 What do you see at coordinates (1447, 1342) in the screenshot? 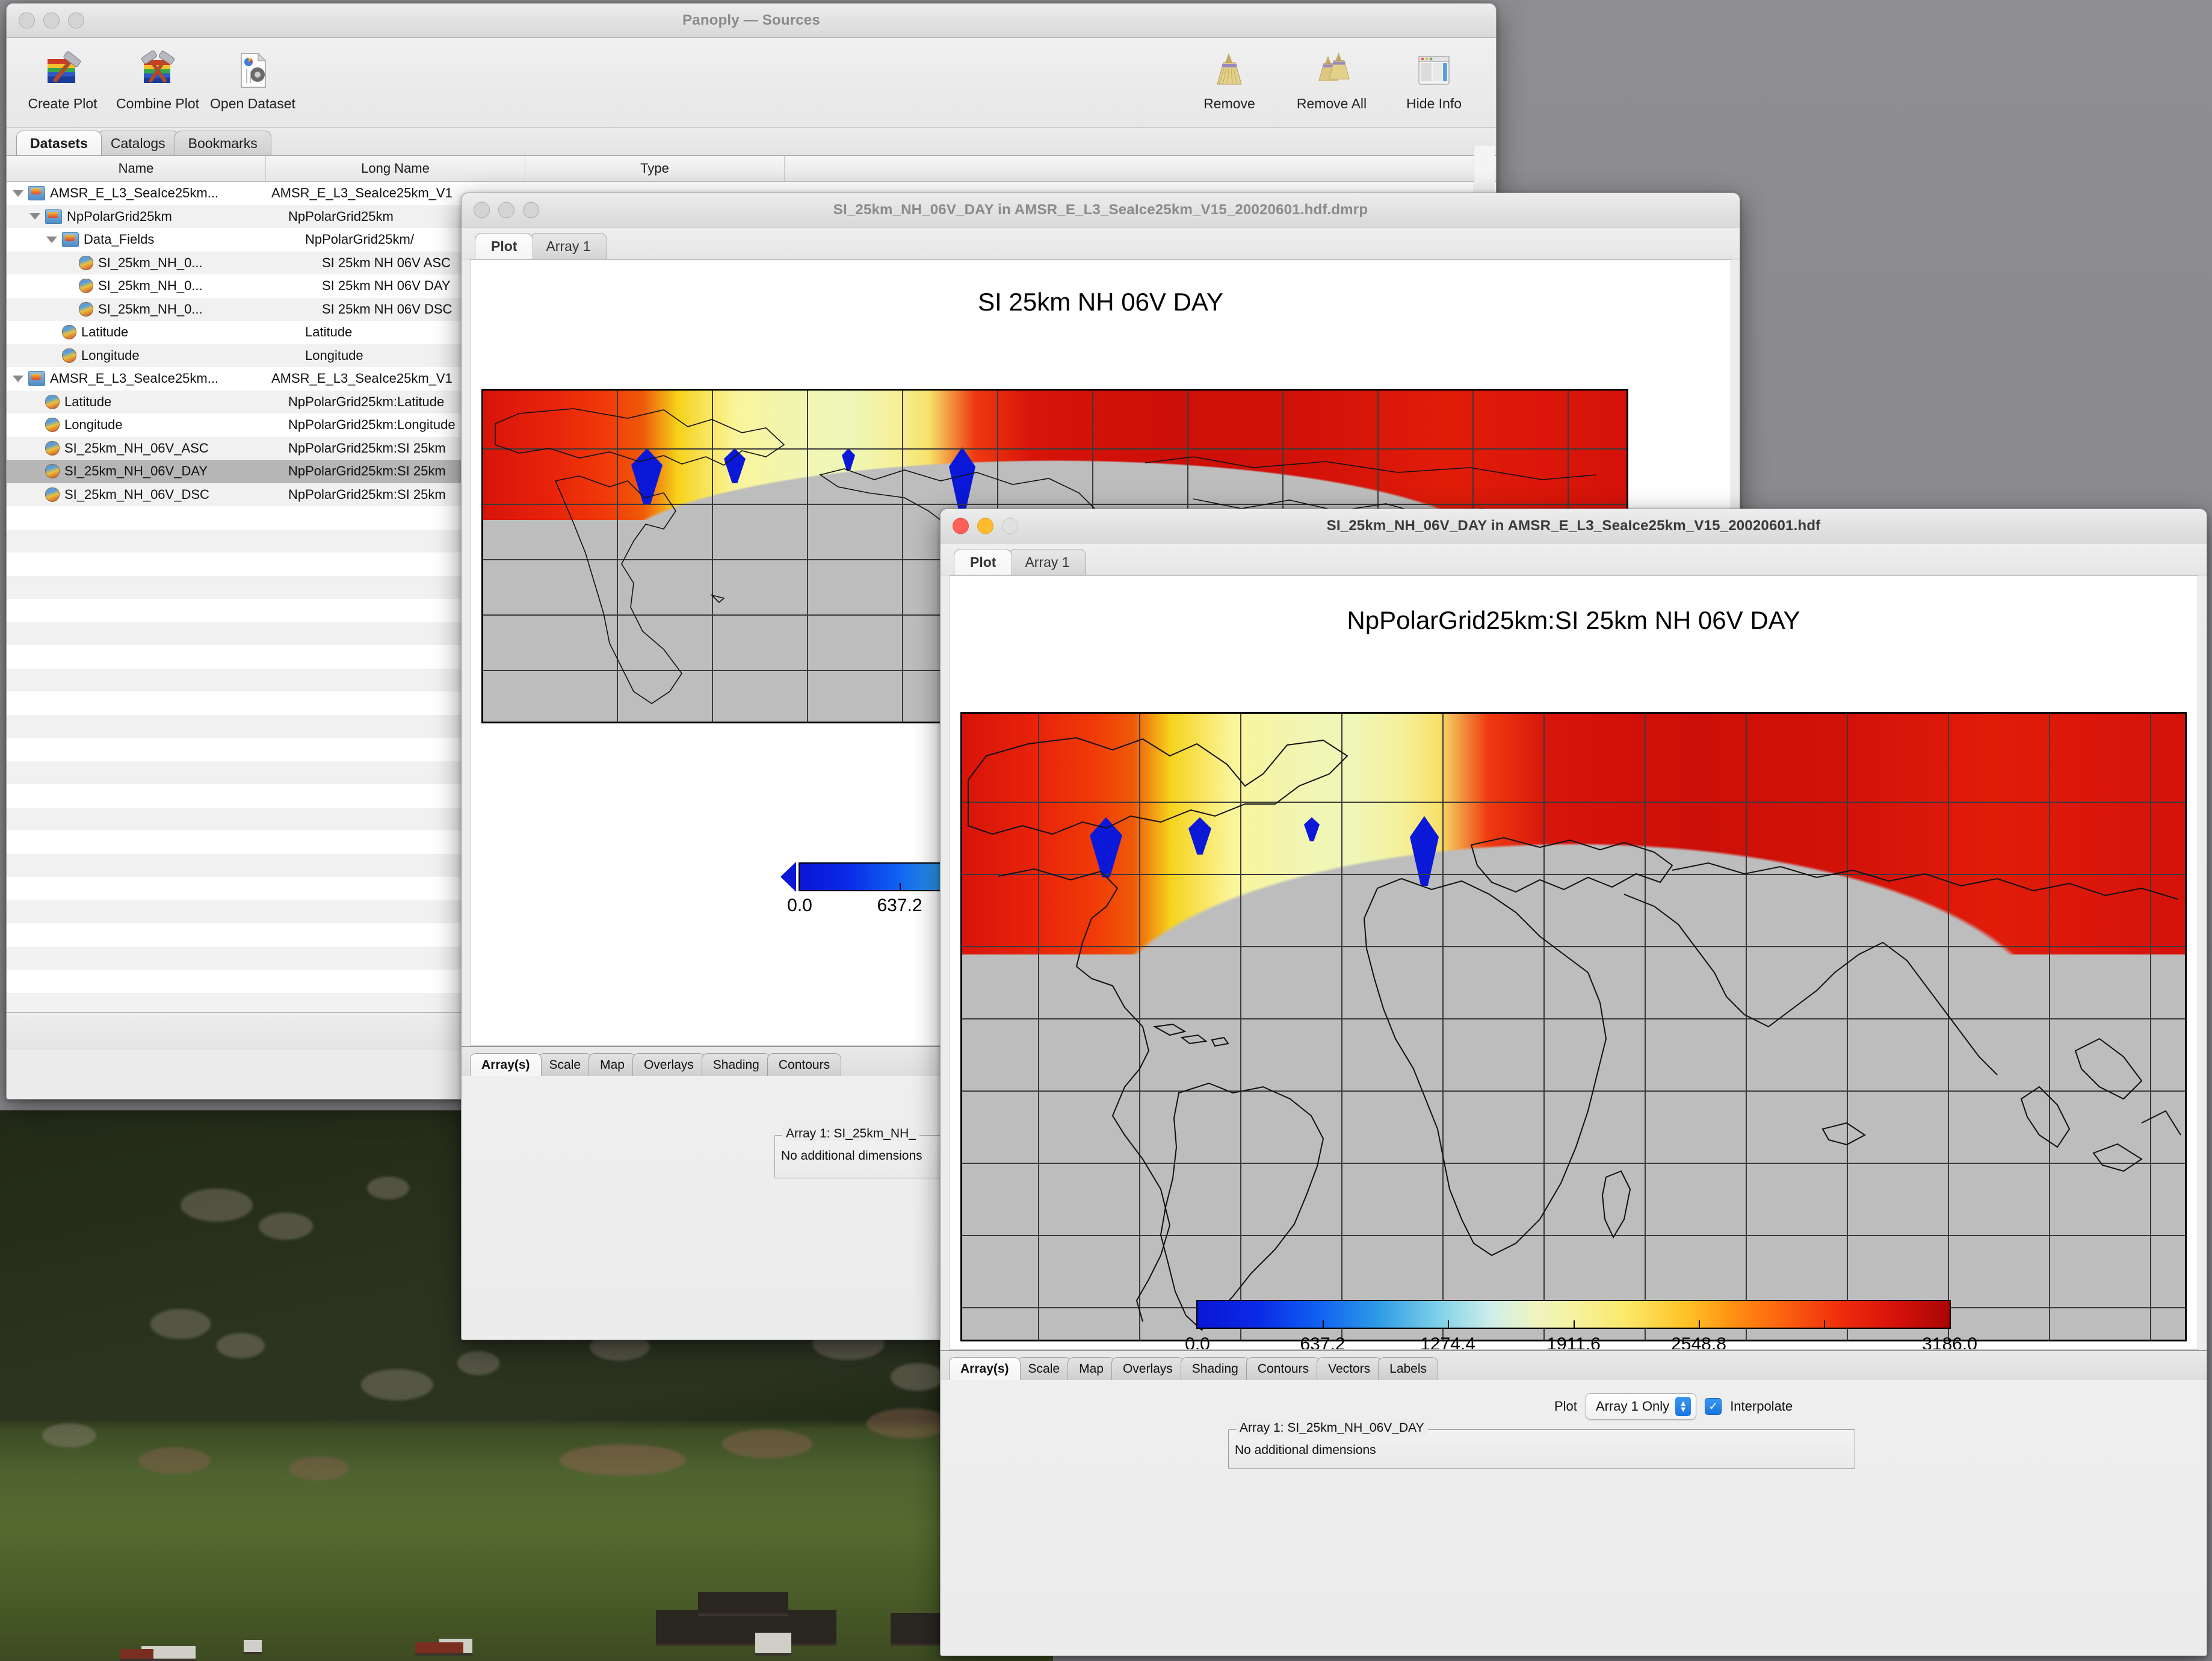
I see `colorbar-tick-2: 1274.4` at bounding box center [1447, 1342].